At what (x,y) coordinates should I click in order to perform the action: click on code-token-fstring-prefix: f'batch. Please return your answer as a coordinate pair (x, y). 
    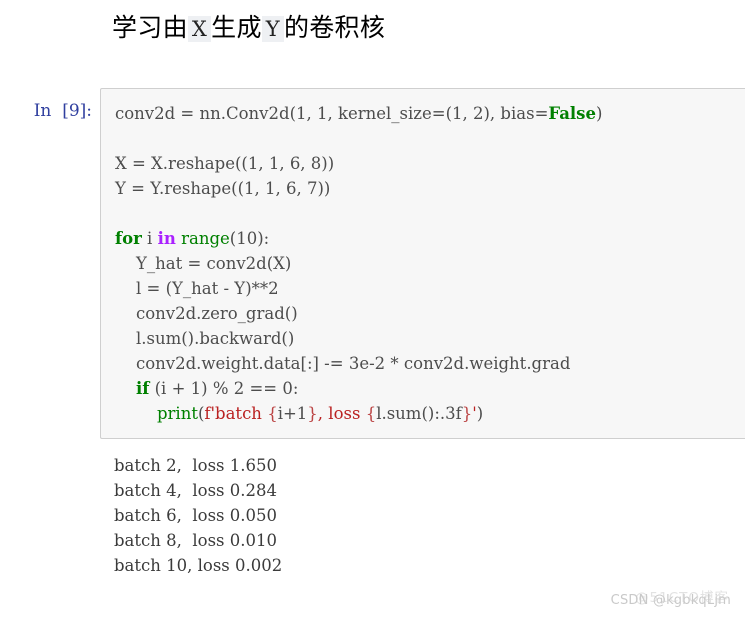
    Looking at the image, I should click on (236, 414).